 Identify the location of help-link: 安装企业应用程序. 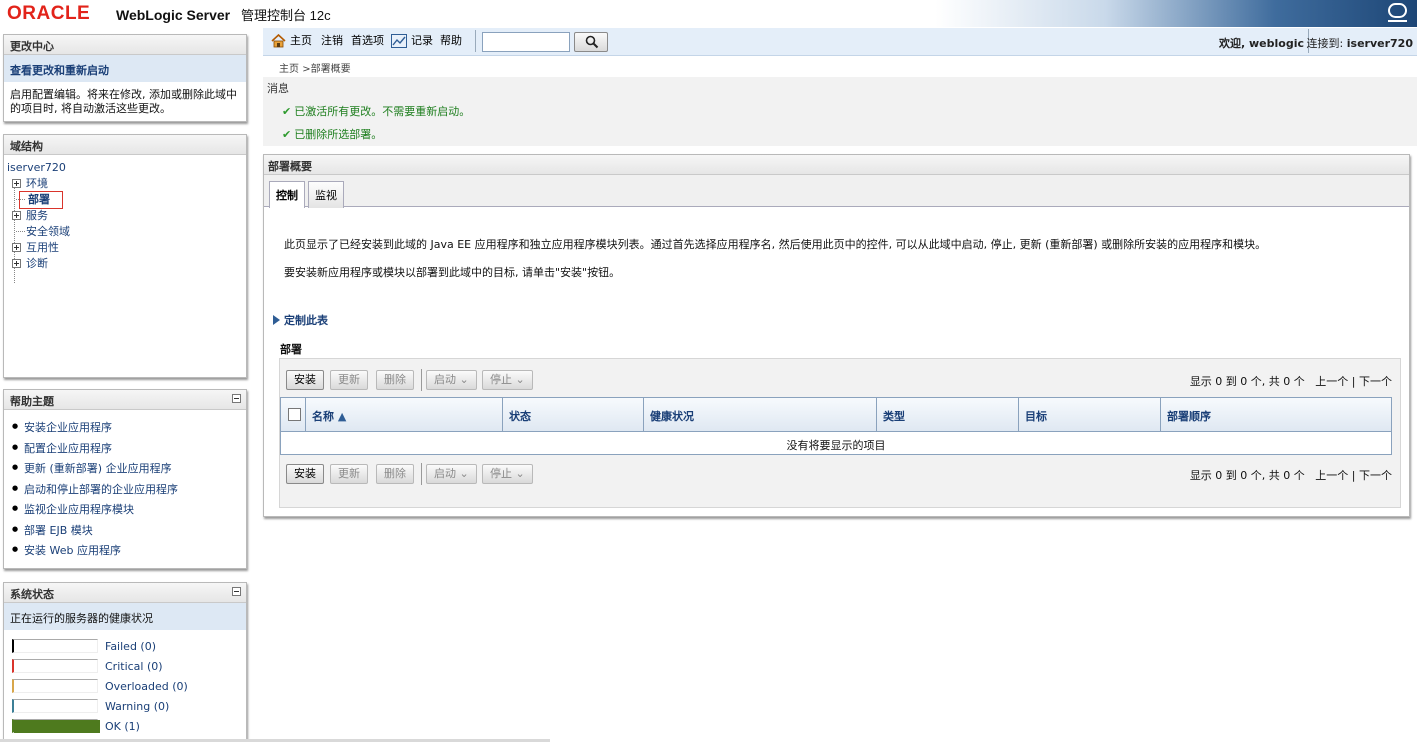
(126, 429).